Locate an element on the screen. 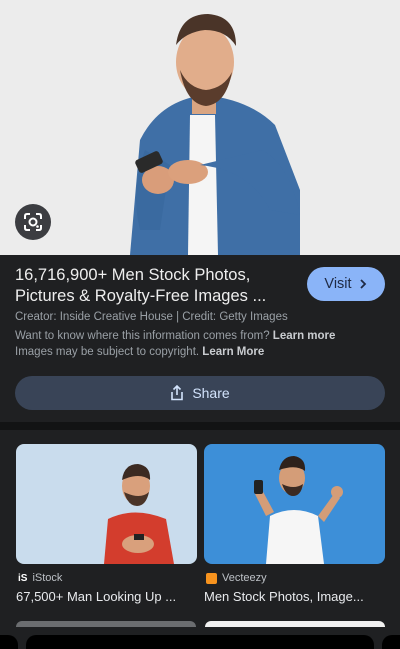  bottom-edge-right is located at coordinates (391, 642).